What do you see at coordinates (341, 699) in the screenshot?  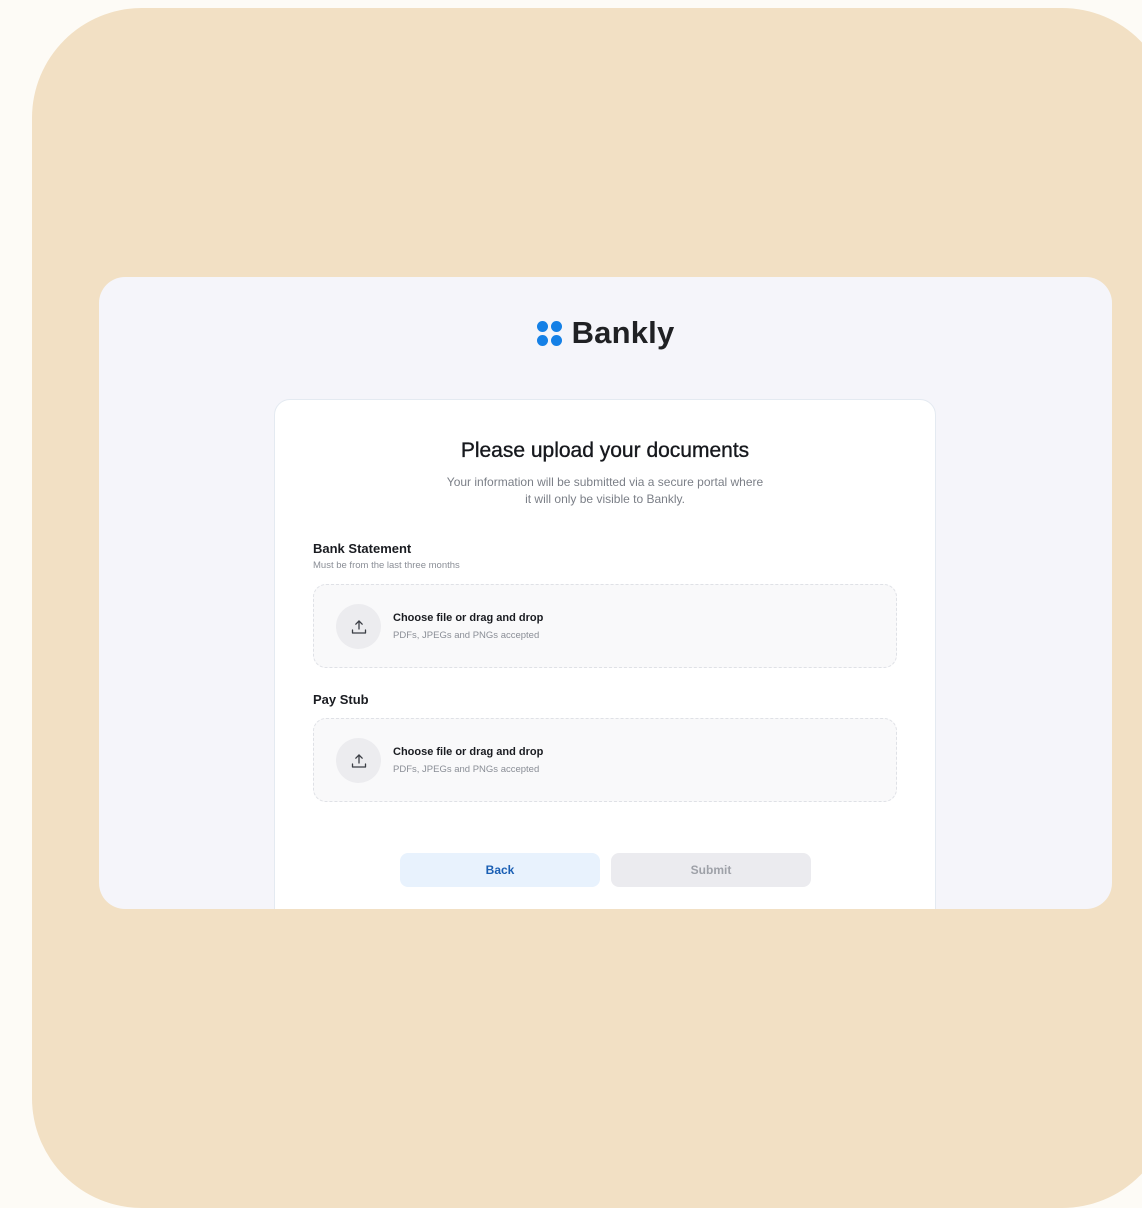 I see `pay-stub-label: Pay Stub` at bounding box center [341, 699].